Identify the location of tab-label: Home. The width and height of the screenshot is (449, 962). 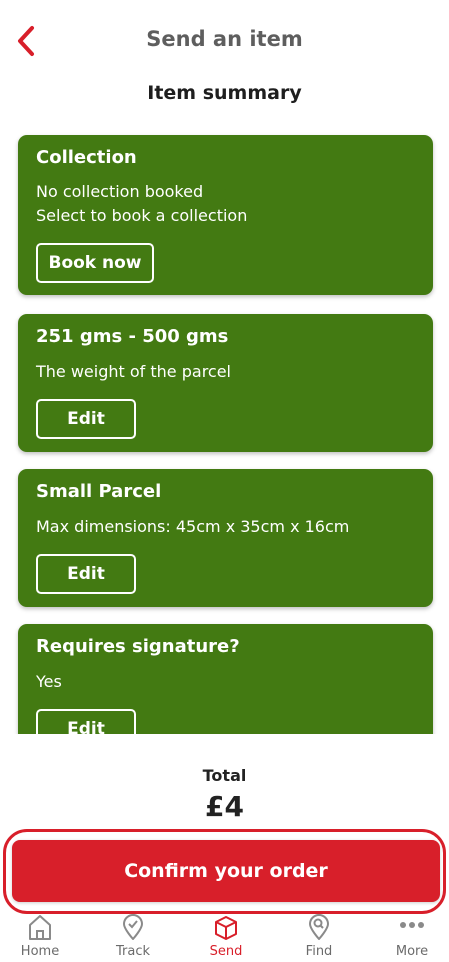
(40, 951).